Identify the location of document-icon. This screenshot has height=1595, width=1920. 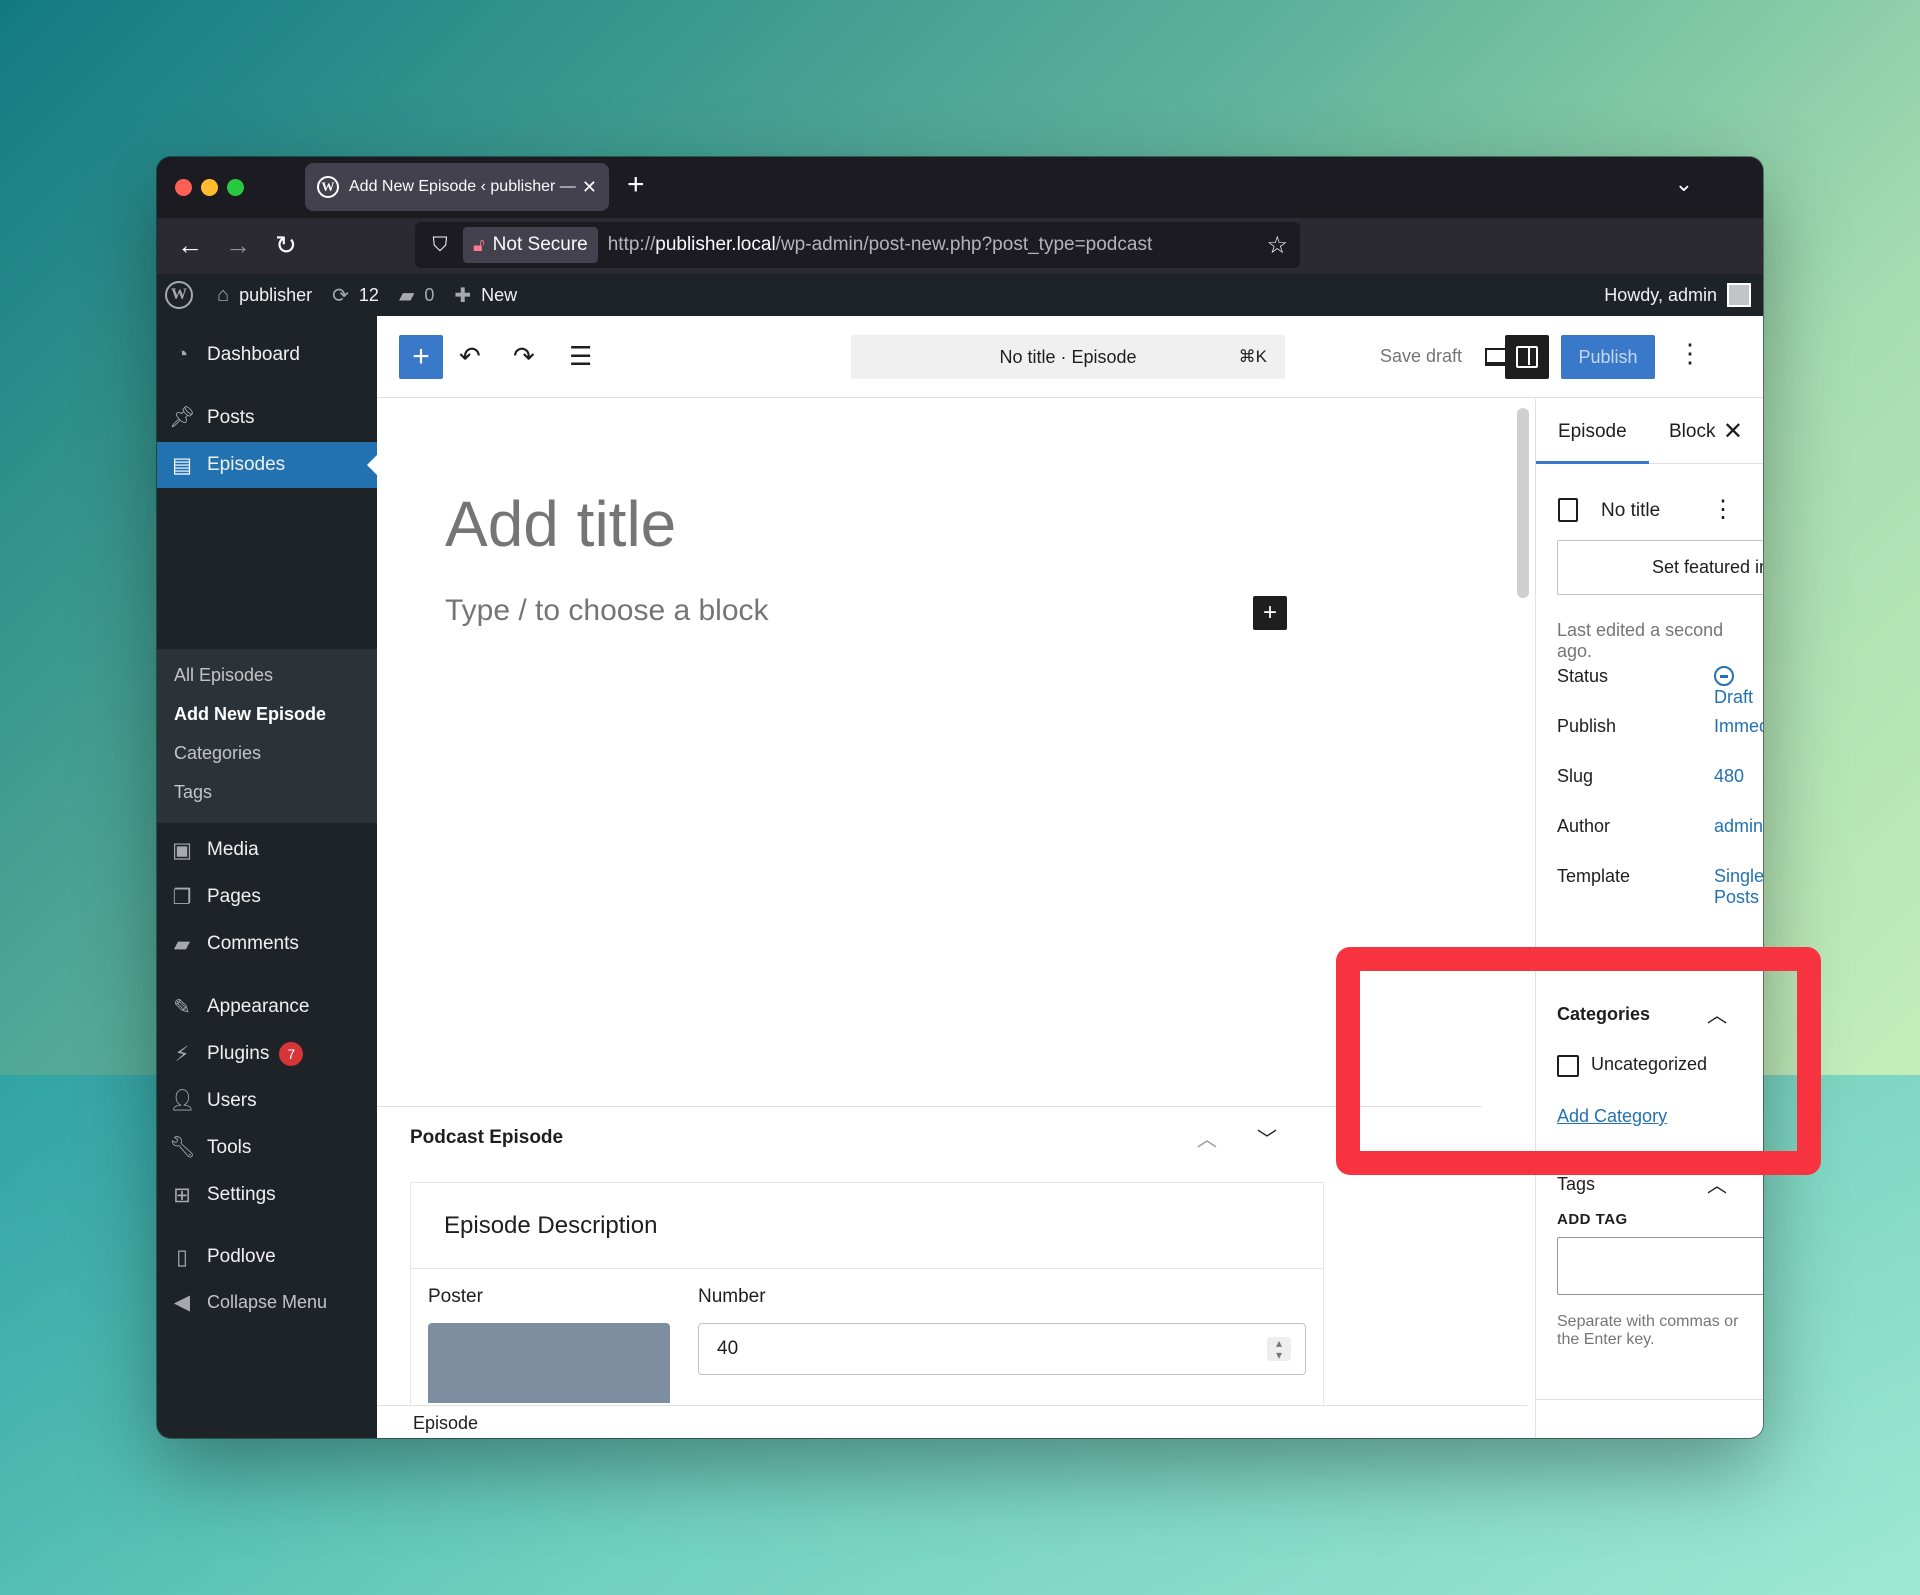
(1568, 510).